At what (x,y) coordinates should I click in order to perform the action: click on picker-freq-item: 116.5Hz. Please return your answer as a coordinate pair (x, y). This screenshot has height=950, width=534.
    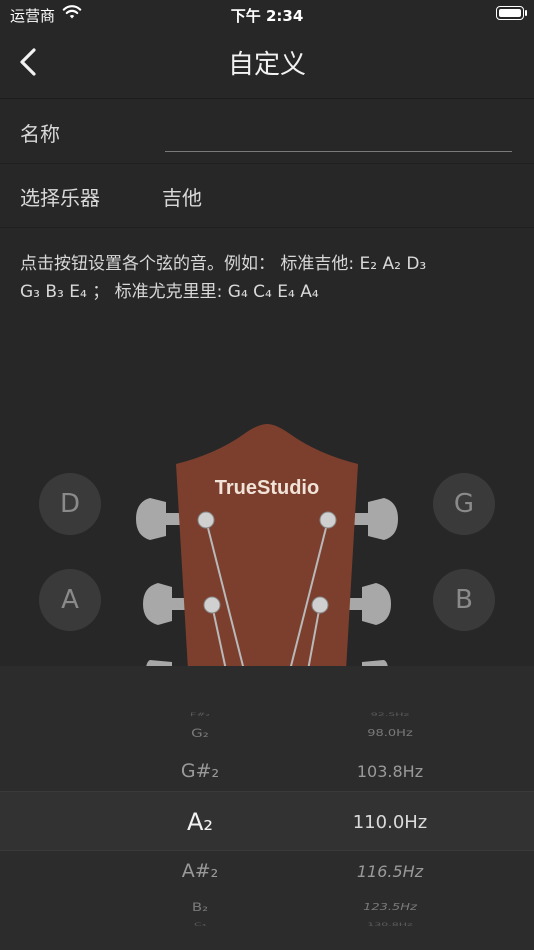
    Looking at the image, I should click on (390, 871).